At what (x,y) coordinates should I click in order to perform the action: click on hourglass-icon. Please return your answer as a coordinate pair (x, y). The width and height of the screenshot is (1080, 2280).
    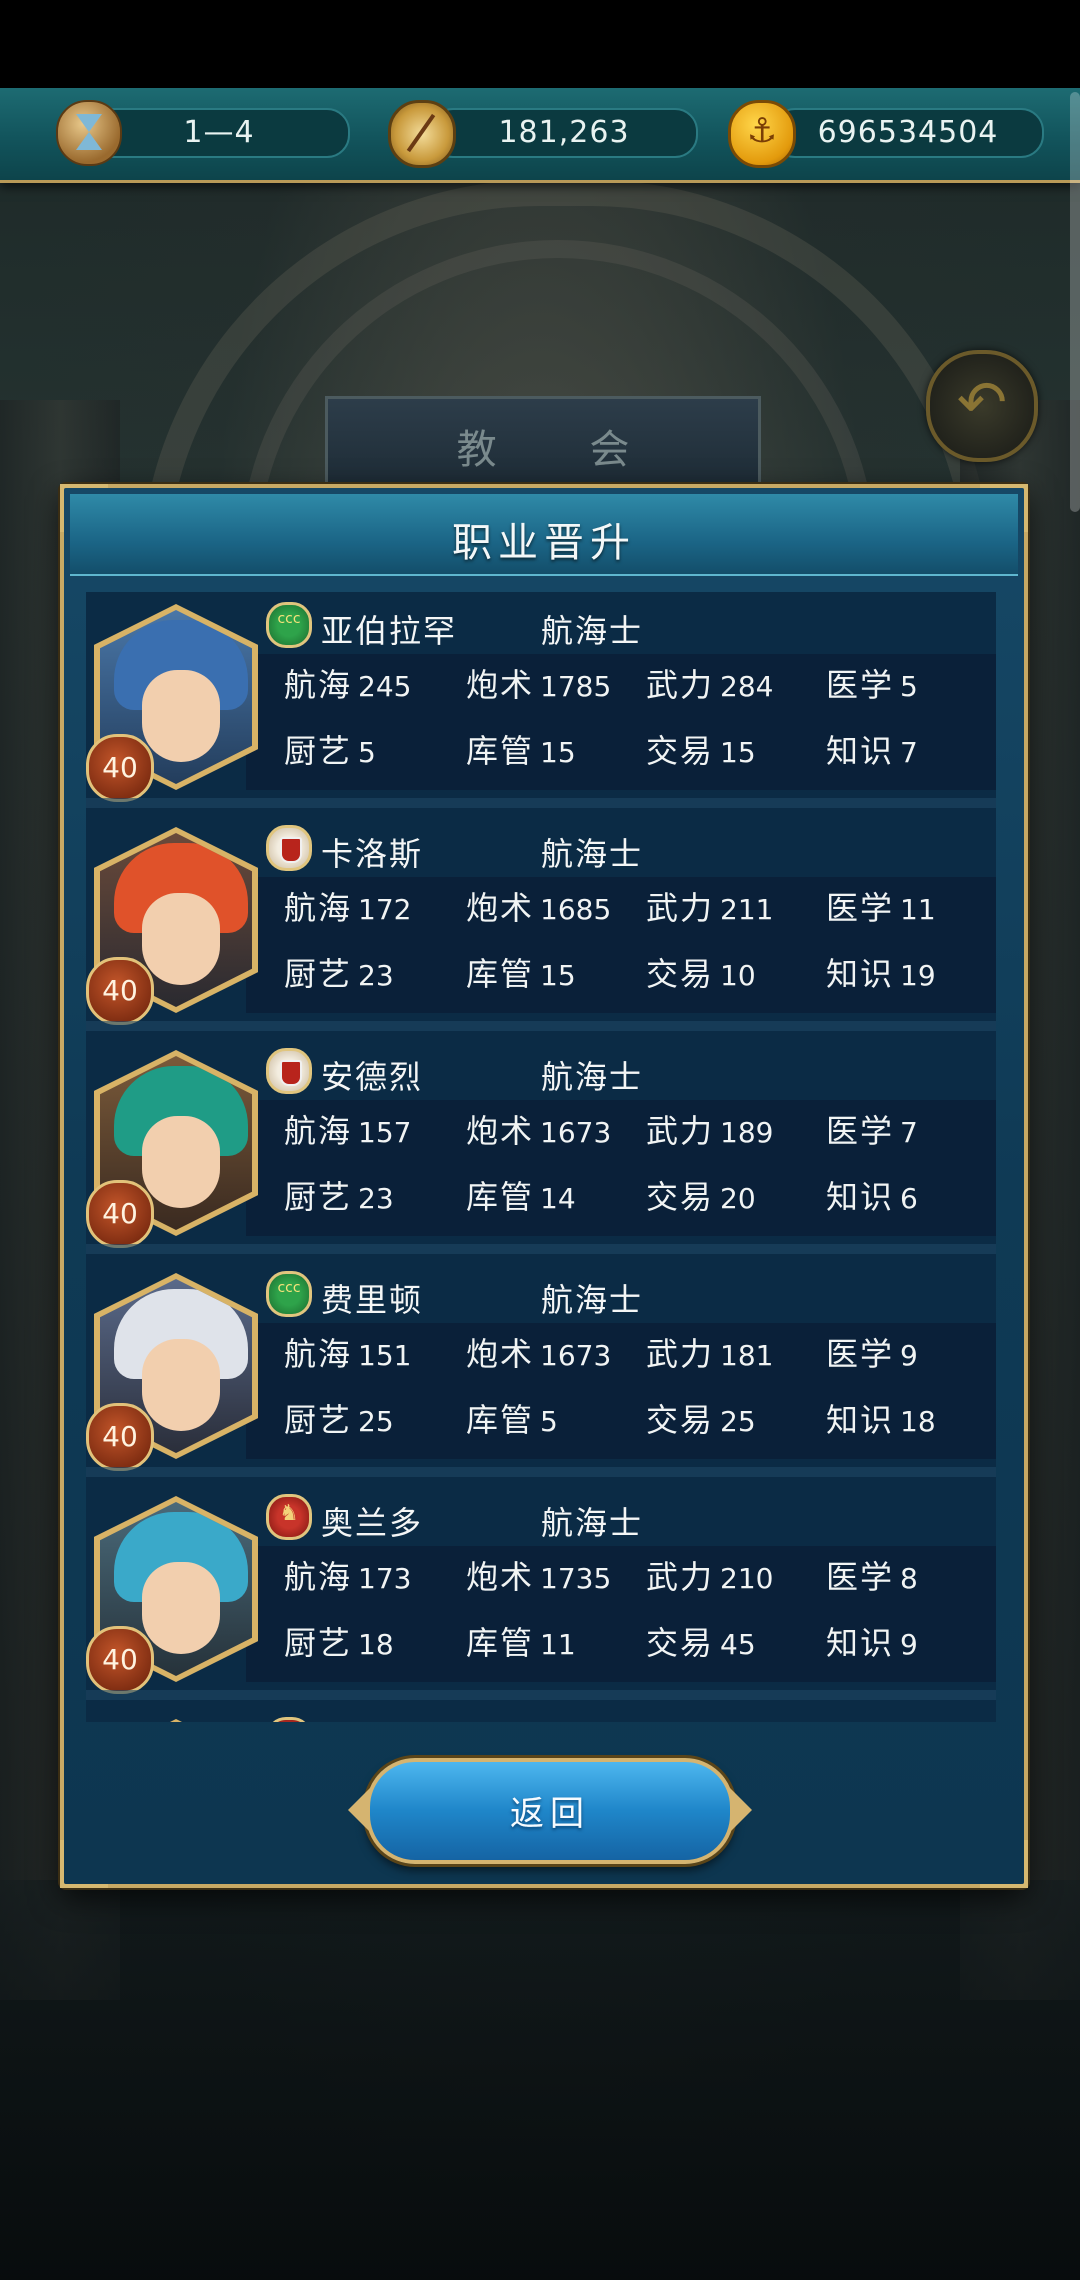
    Looking at the image, I should click on (89, 133).